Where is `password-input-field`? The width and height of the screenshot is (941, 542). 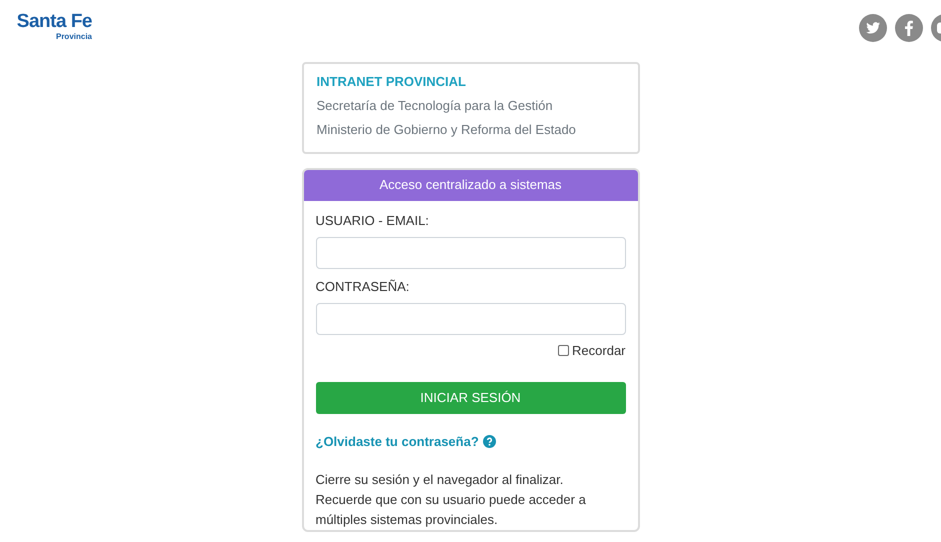
password-input-field is located at coordinates (471, 318).